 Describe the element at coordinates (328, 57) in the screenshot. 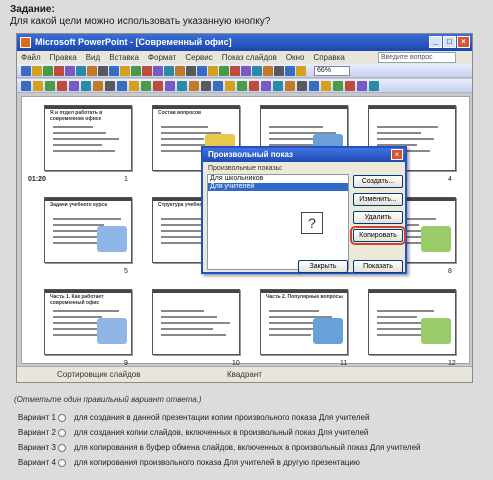

I see `menu-item: Справка` at that location.